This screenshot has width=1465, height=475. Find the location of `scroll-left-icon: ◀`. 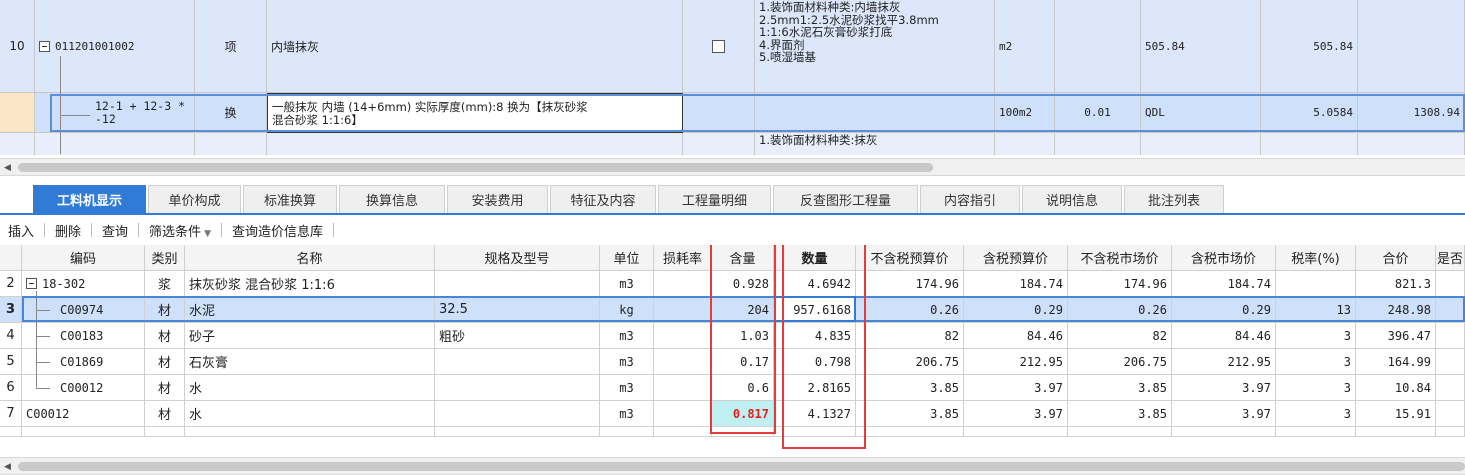

scroll-left-icon: ◀ is located at coordinates (7, 467).